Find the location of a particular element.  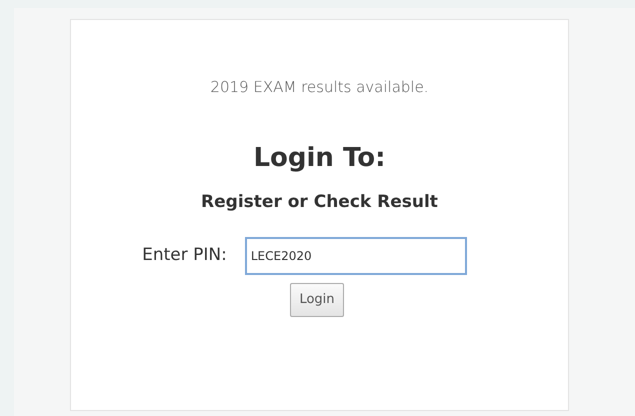

pin-input: LECE2020 is located at coordinates (355, 256).